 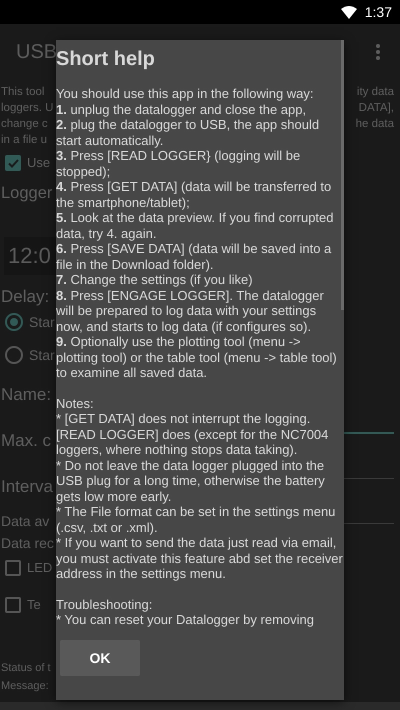 I want to click on step-text: 1. unplug the datalogger and close the app,, so click(x=182, y=109).